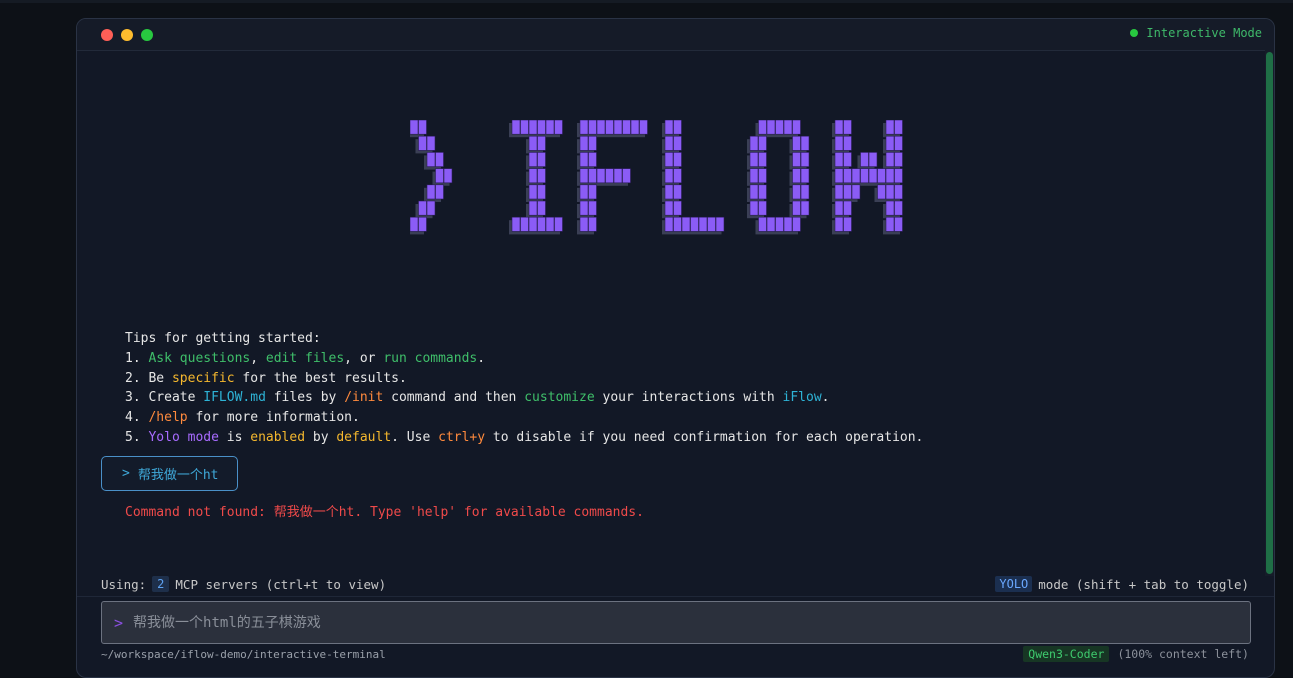  I want to click on scrollbar-thumb, so click(1269, 313).